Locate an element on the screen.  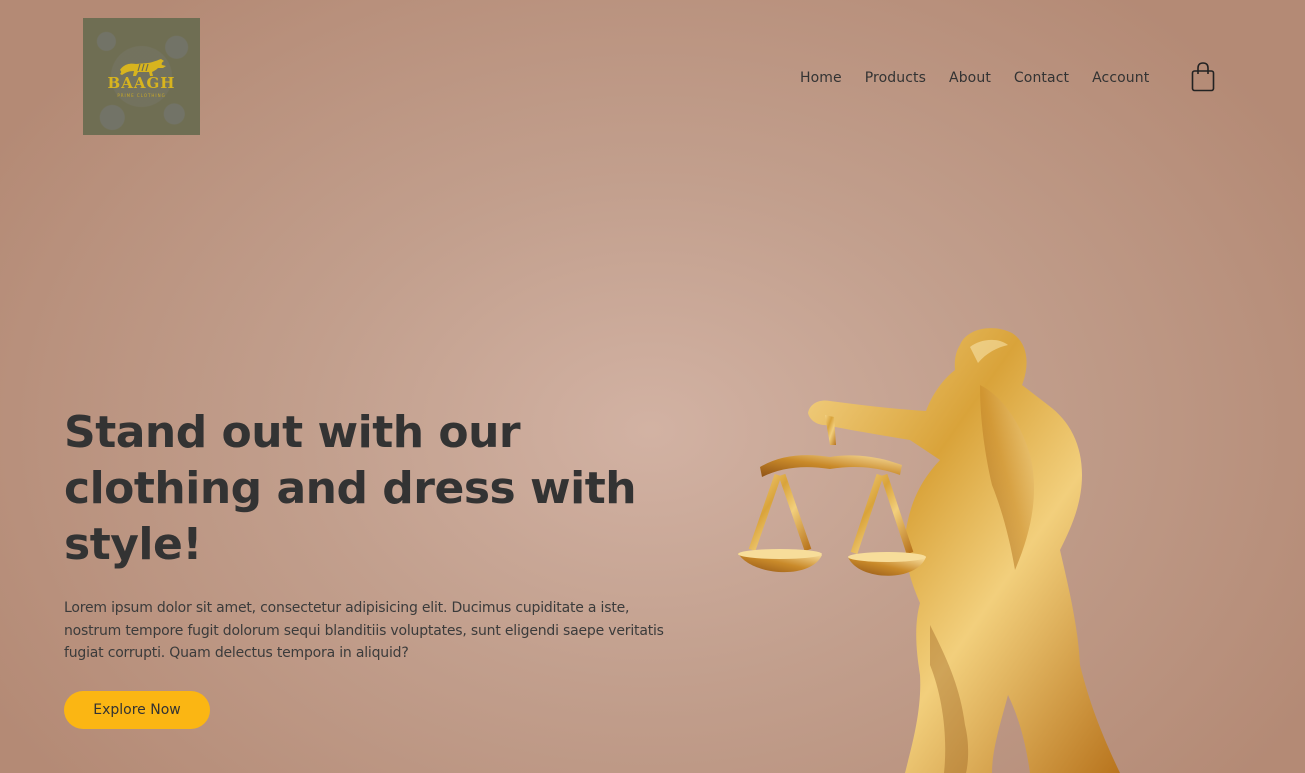
brand-logo: BAAGH PRIME CLOTHING is located at coordinates (141, 76).